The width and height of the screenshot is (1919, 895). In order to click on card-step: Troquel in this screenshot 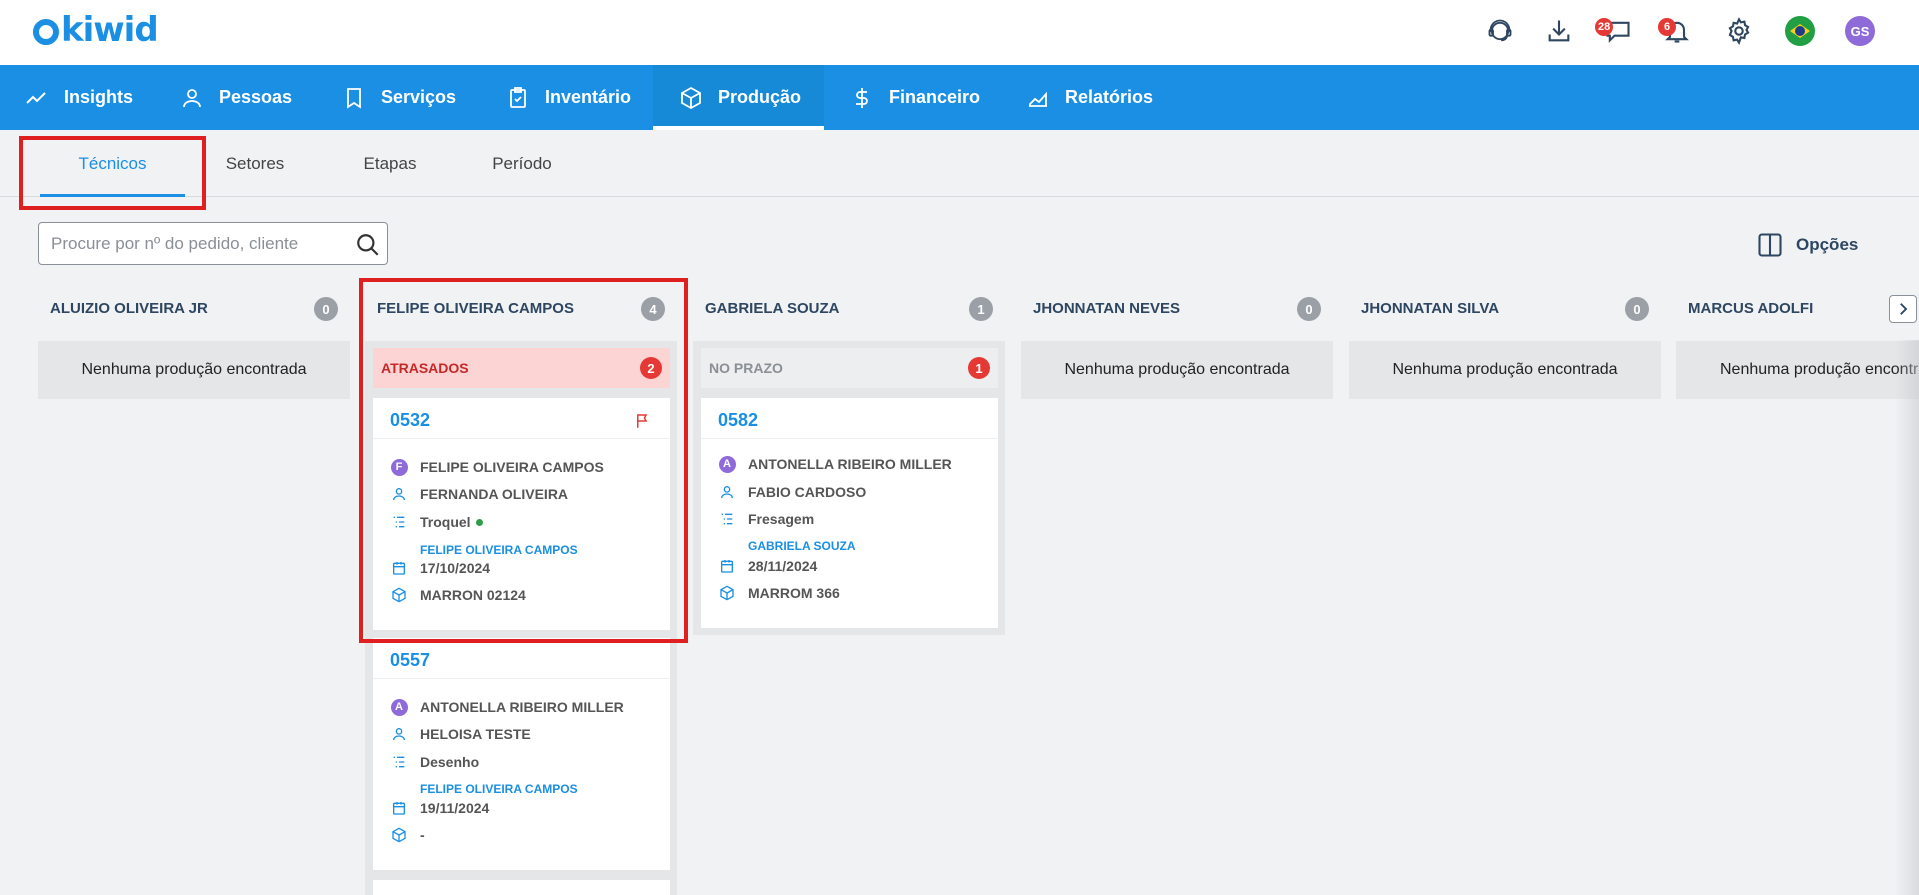, I will do `click(445, 522)`.